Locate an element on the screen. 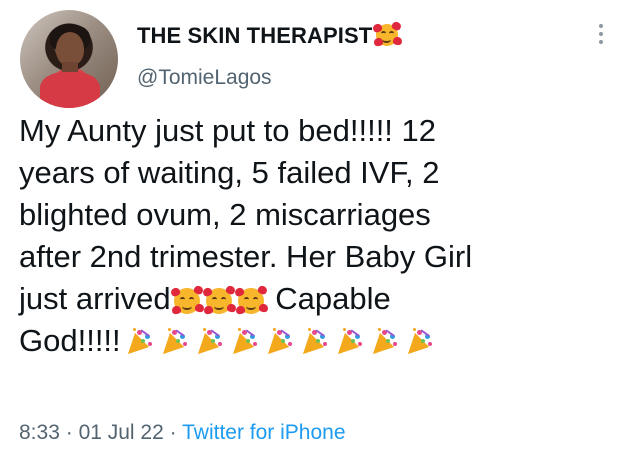 Image resolution: width=632 pixels, height=463 pixels. tweet-text-segment: God!!!!! is located at coordinates (70, 340).